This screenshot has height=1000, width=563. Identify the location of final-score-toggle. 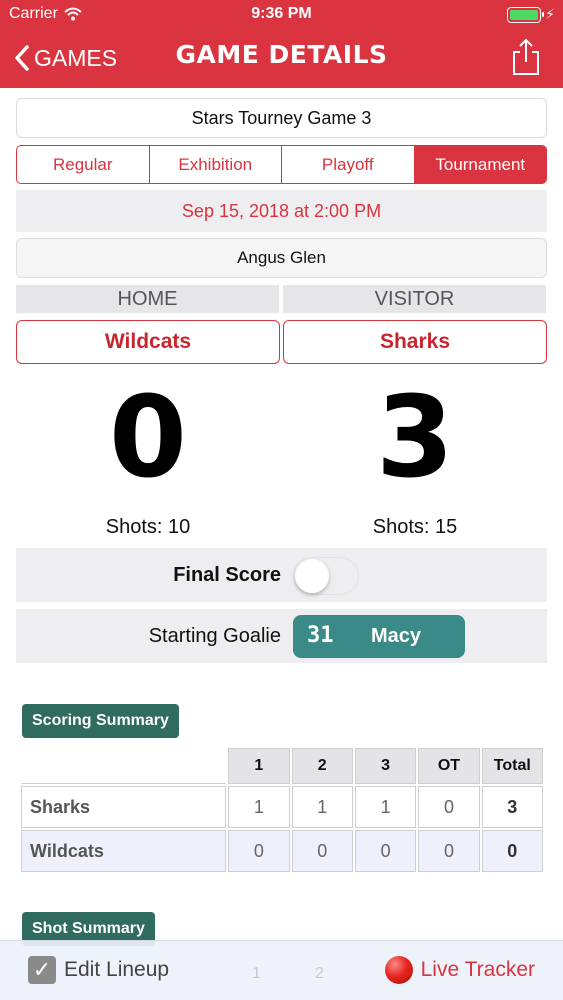
(326, 576).